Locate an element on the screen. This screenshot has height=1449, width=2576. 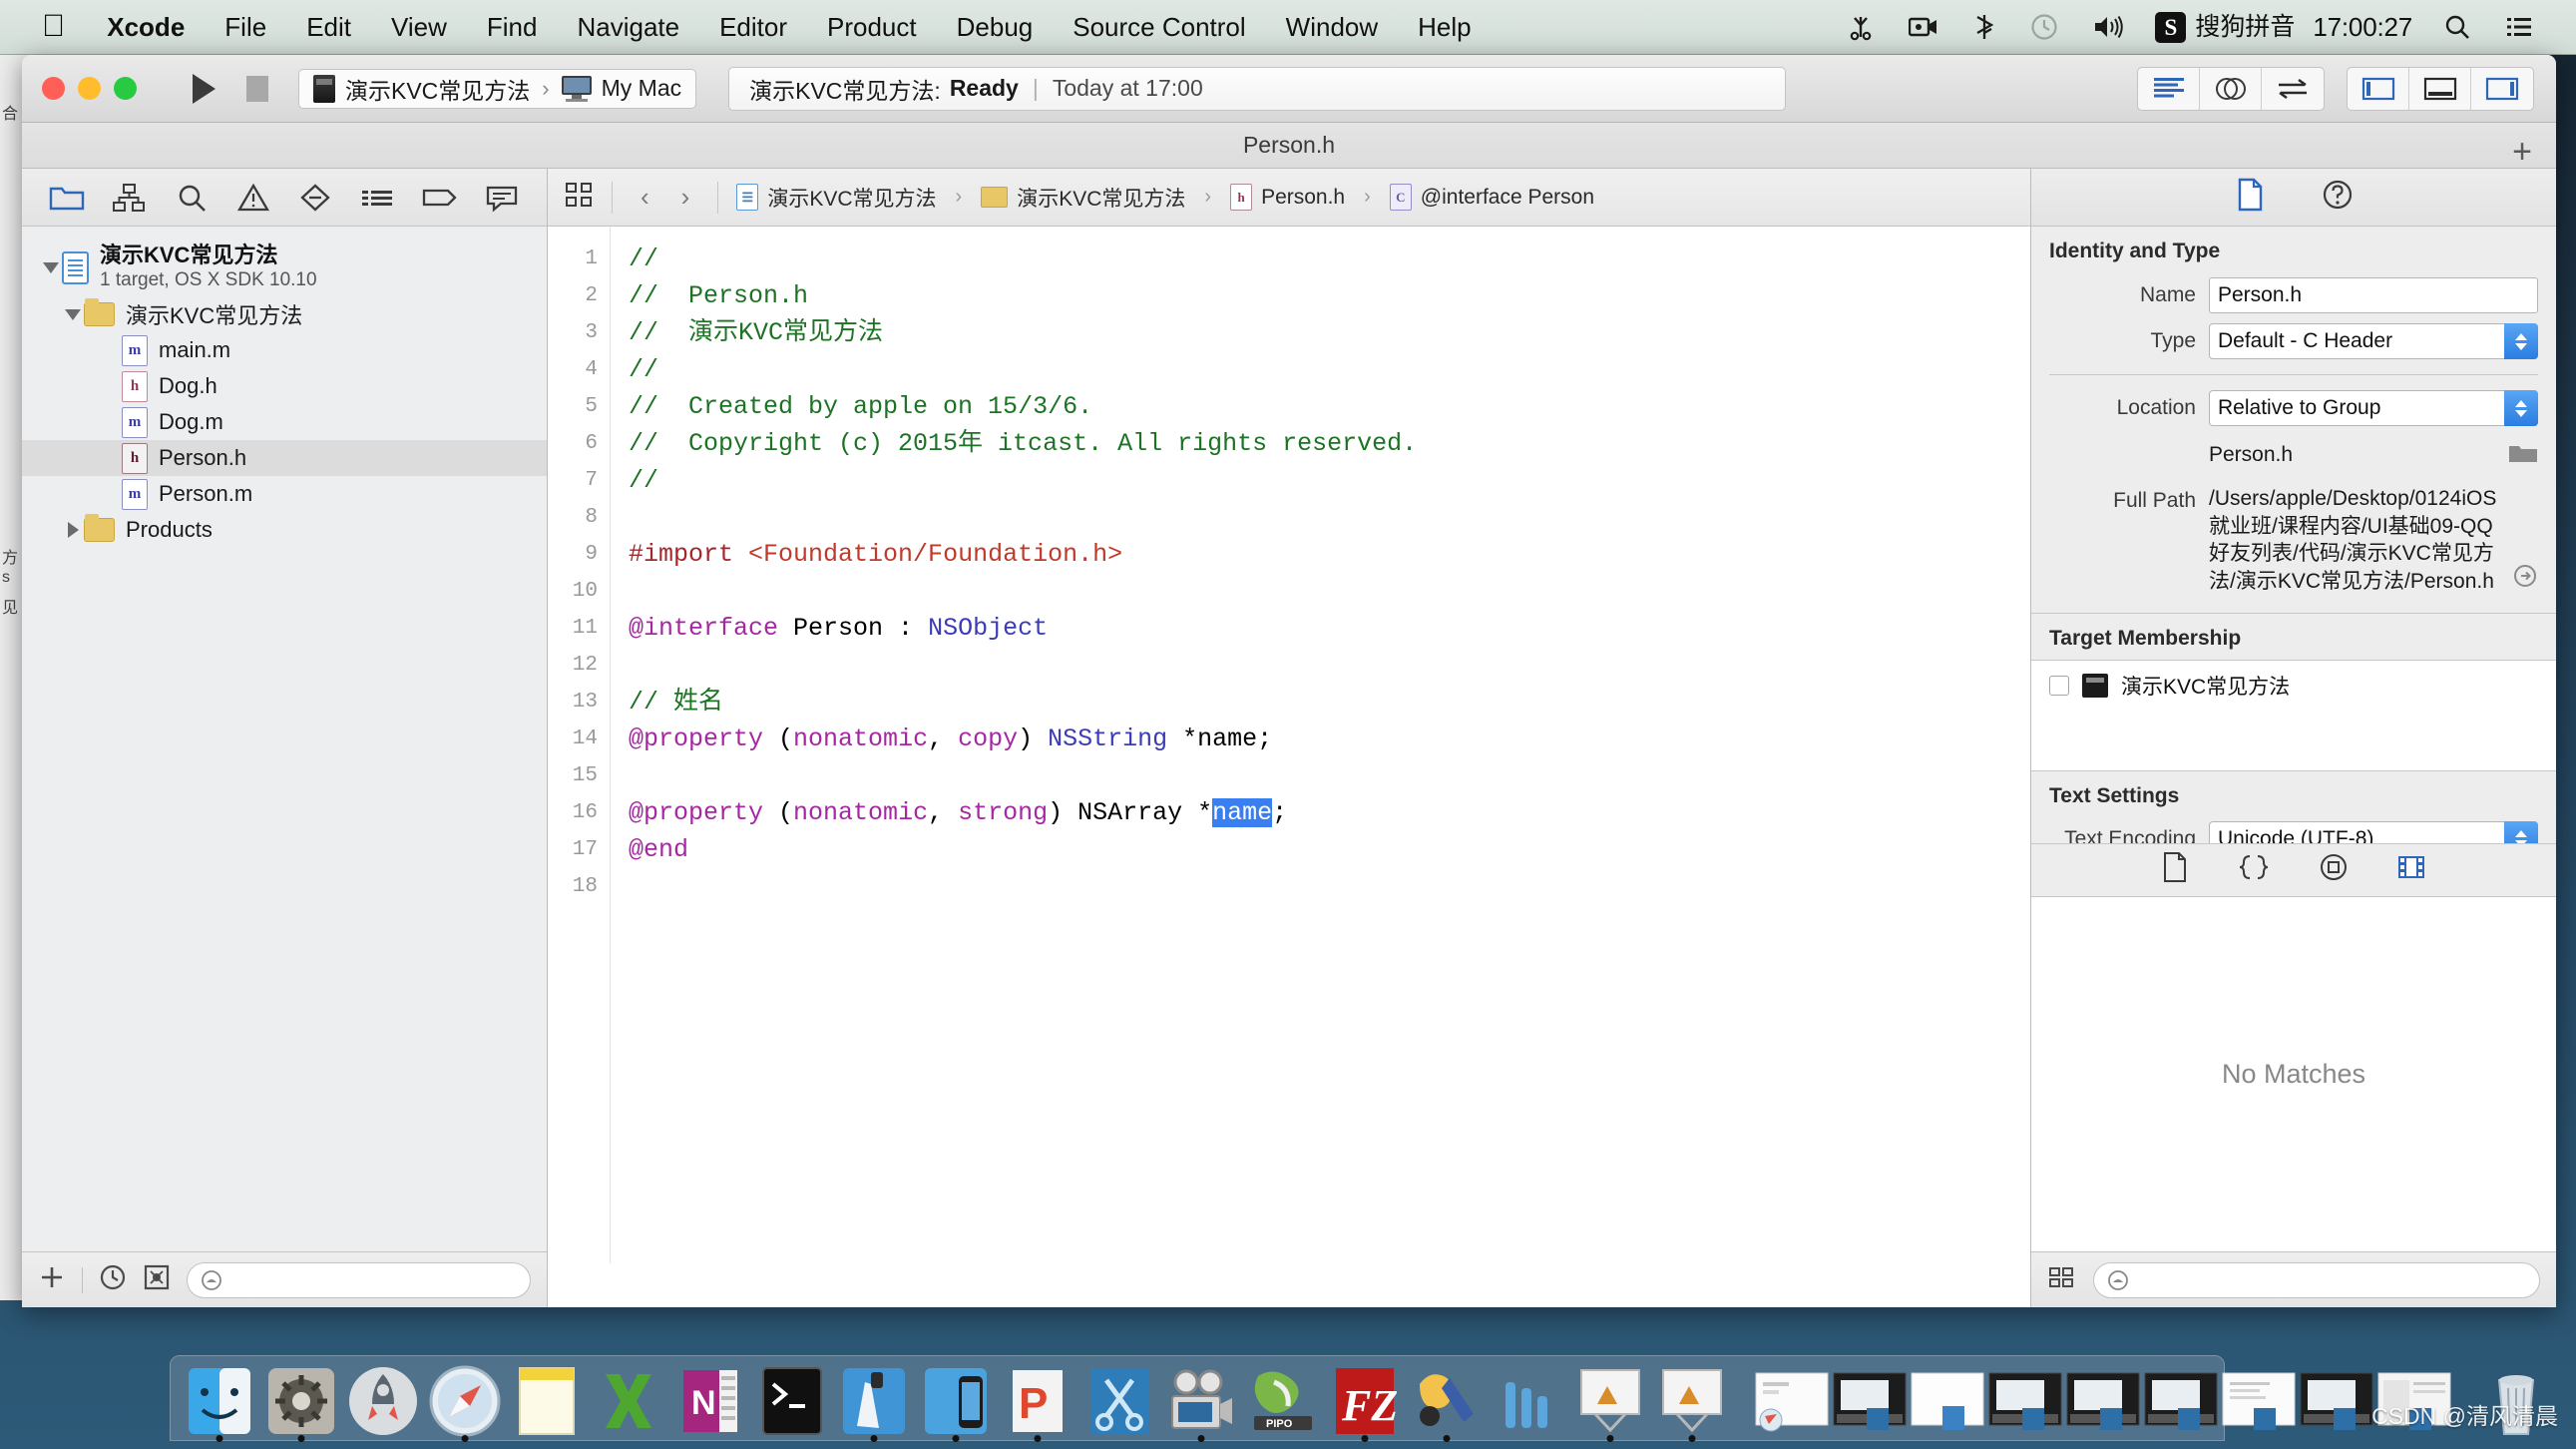
breadcrumb-file: h Person.h is located at coordinates (1287, 197).